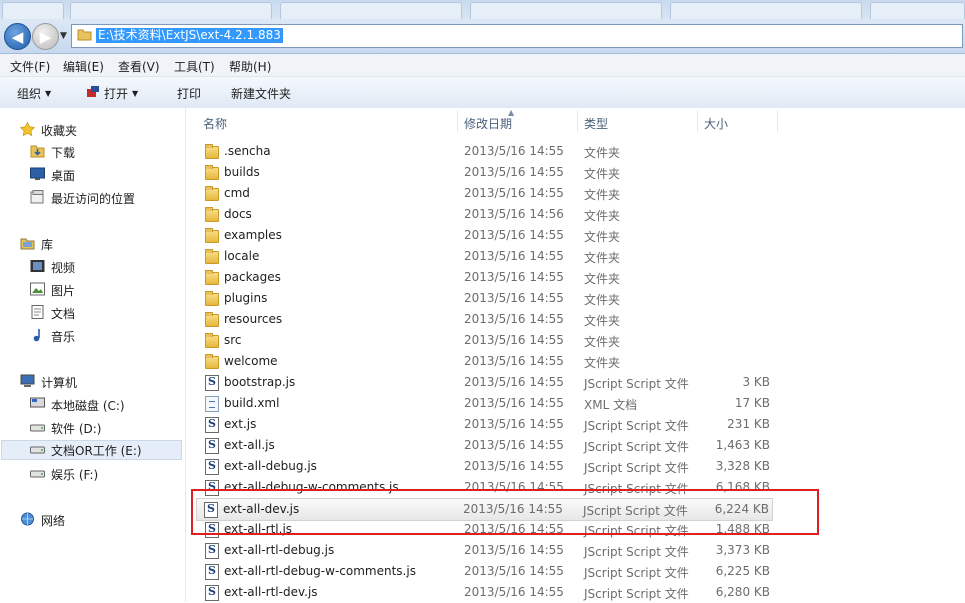  What do you see at coordinates (27, 382) in the screenshot?
I see `computer-icon` at bounding box center [27, 382].